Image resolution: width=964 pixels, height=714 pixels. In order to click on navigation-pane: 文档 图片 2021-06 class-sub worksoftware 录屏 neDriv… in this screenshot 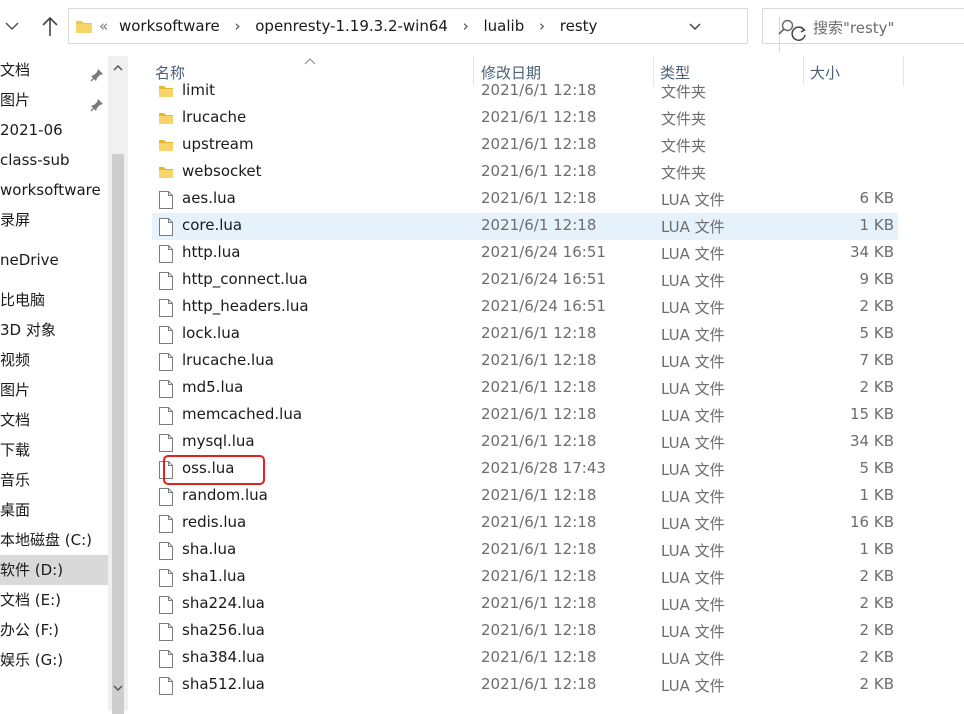, I will do `click(54, 383)`.